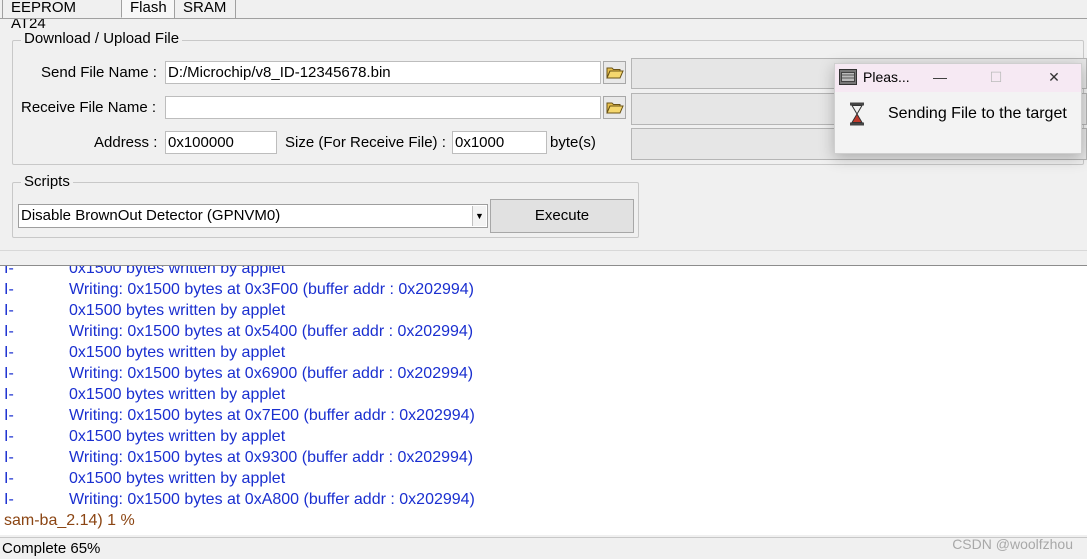 The image size is (1087, 559). I want to click on status-bar: Complete 65%, so click(543, 548).